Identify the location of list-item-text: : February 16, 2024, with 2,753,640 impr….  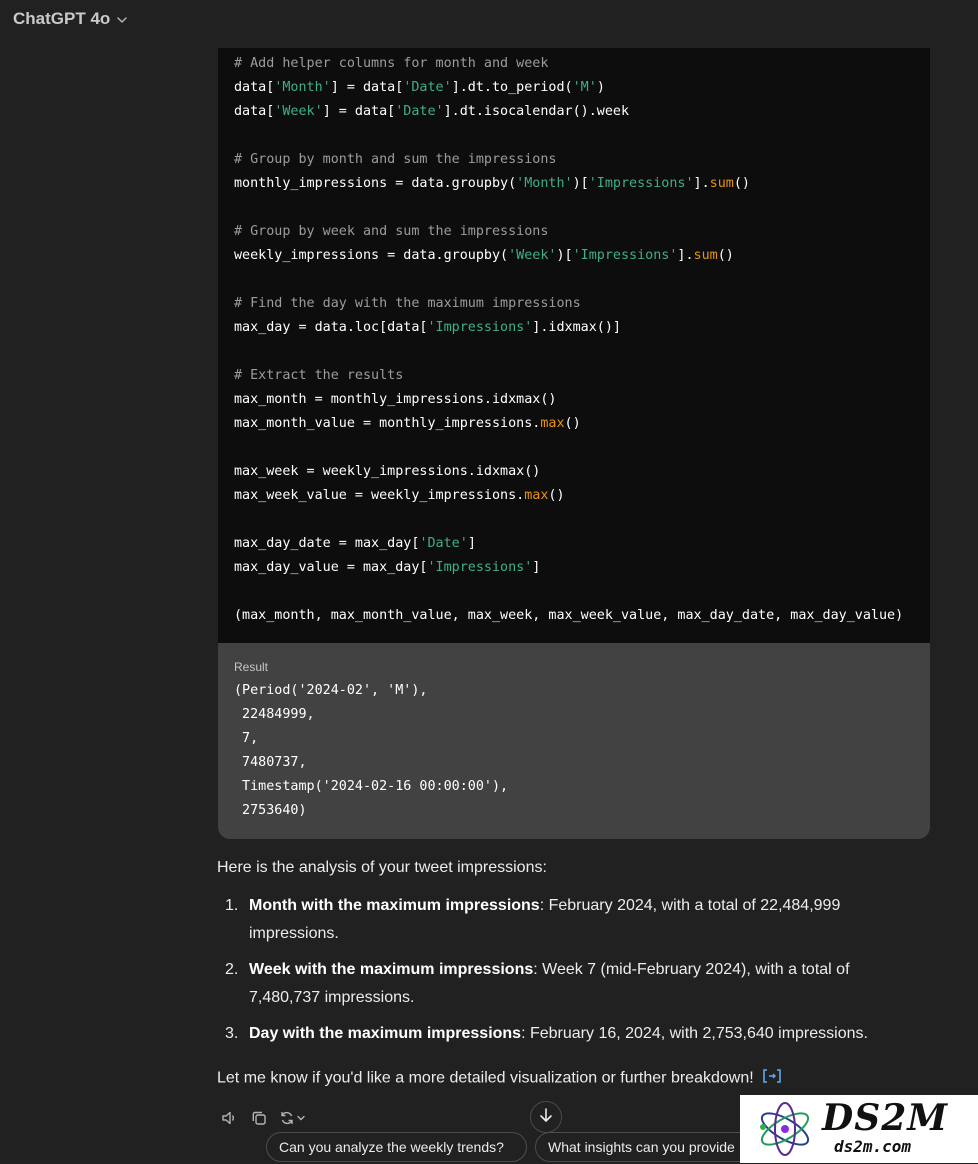
(694, 1033).